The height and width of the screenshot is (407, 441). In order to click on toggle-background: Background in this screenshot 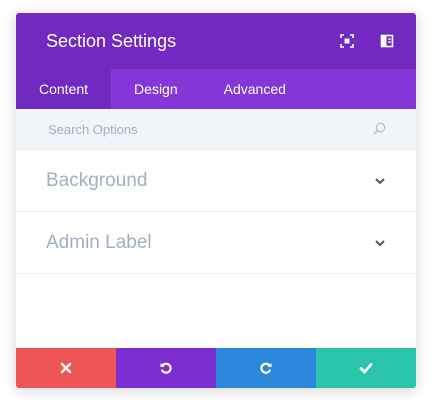, I will do `click(216, 181)`.